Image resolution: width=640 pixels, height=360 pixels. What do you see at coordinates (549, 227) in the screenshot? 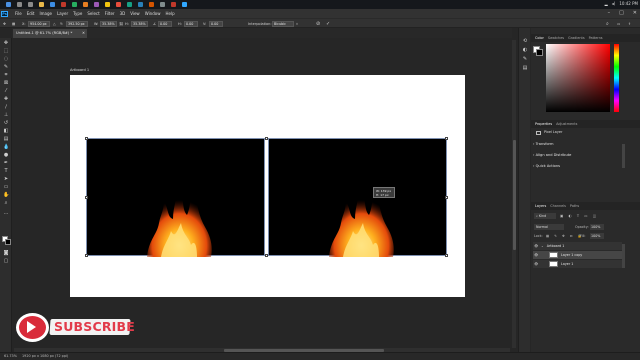
I see `blend-mode-select: Normal` at bounding box center [549, 227].